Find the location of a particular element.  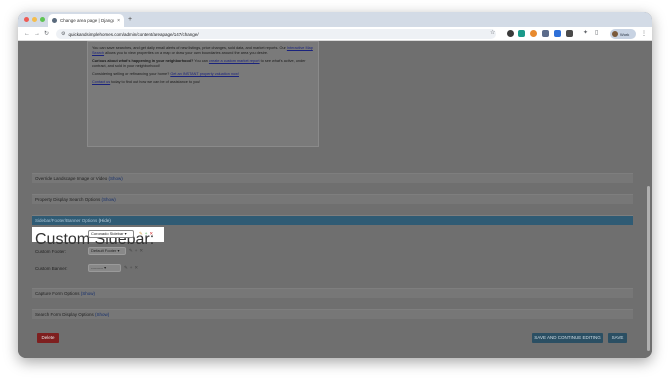

bookmark-star-icon: ☆ is located at coordinates (493, 33).